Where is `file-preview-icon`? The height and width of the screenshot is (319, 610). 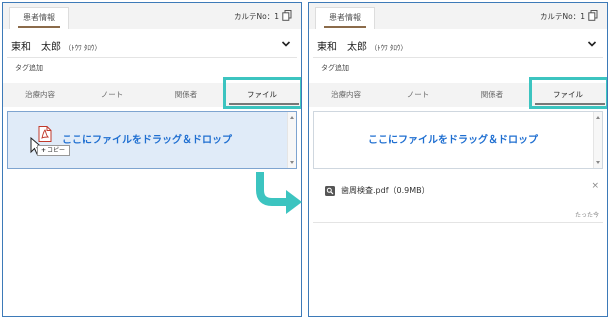 file-preview-icon is located at coordinates (330, 191).